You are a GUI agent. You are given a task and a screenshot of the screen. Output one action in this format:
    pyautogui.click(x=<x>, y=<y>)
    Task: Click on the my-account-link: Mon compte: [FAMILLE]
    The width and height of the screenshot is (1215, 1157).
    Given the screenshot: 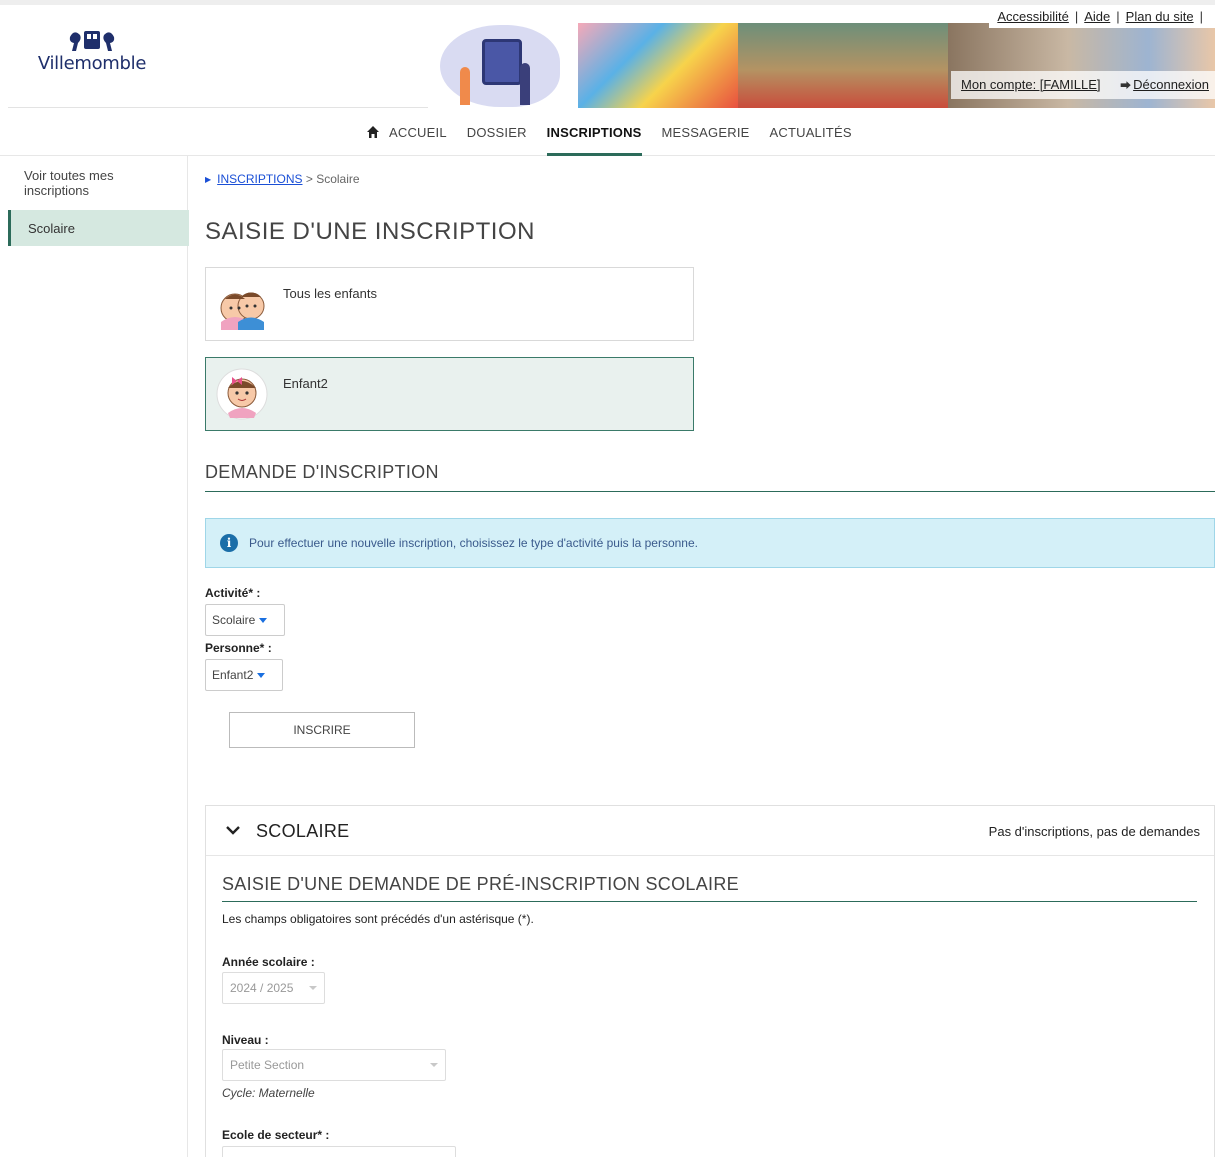 What is the action you would take?
    pyautogui.click(x=1030, y=84)
    